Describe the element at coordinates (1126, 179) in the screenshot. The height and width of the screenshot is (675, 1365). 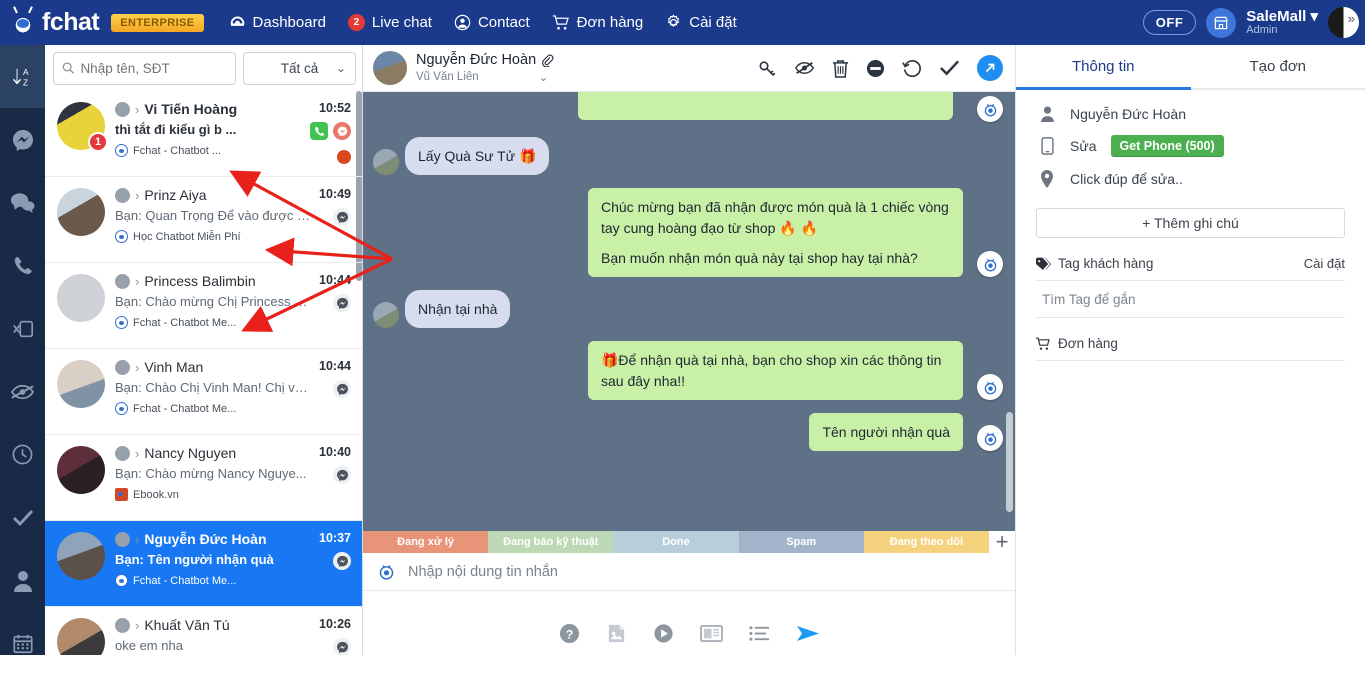
I see `info-address-label: Click đúp để sửa..` at that location.